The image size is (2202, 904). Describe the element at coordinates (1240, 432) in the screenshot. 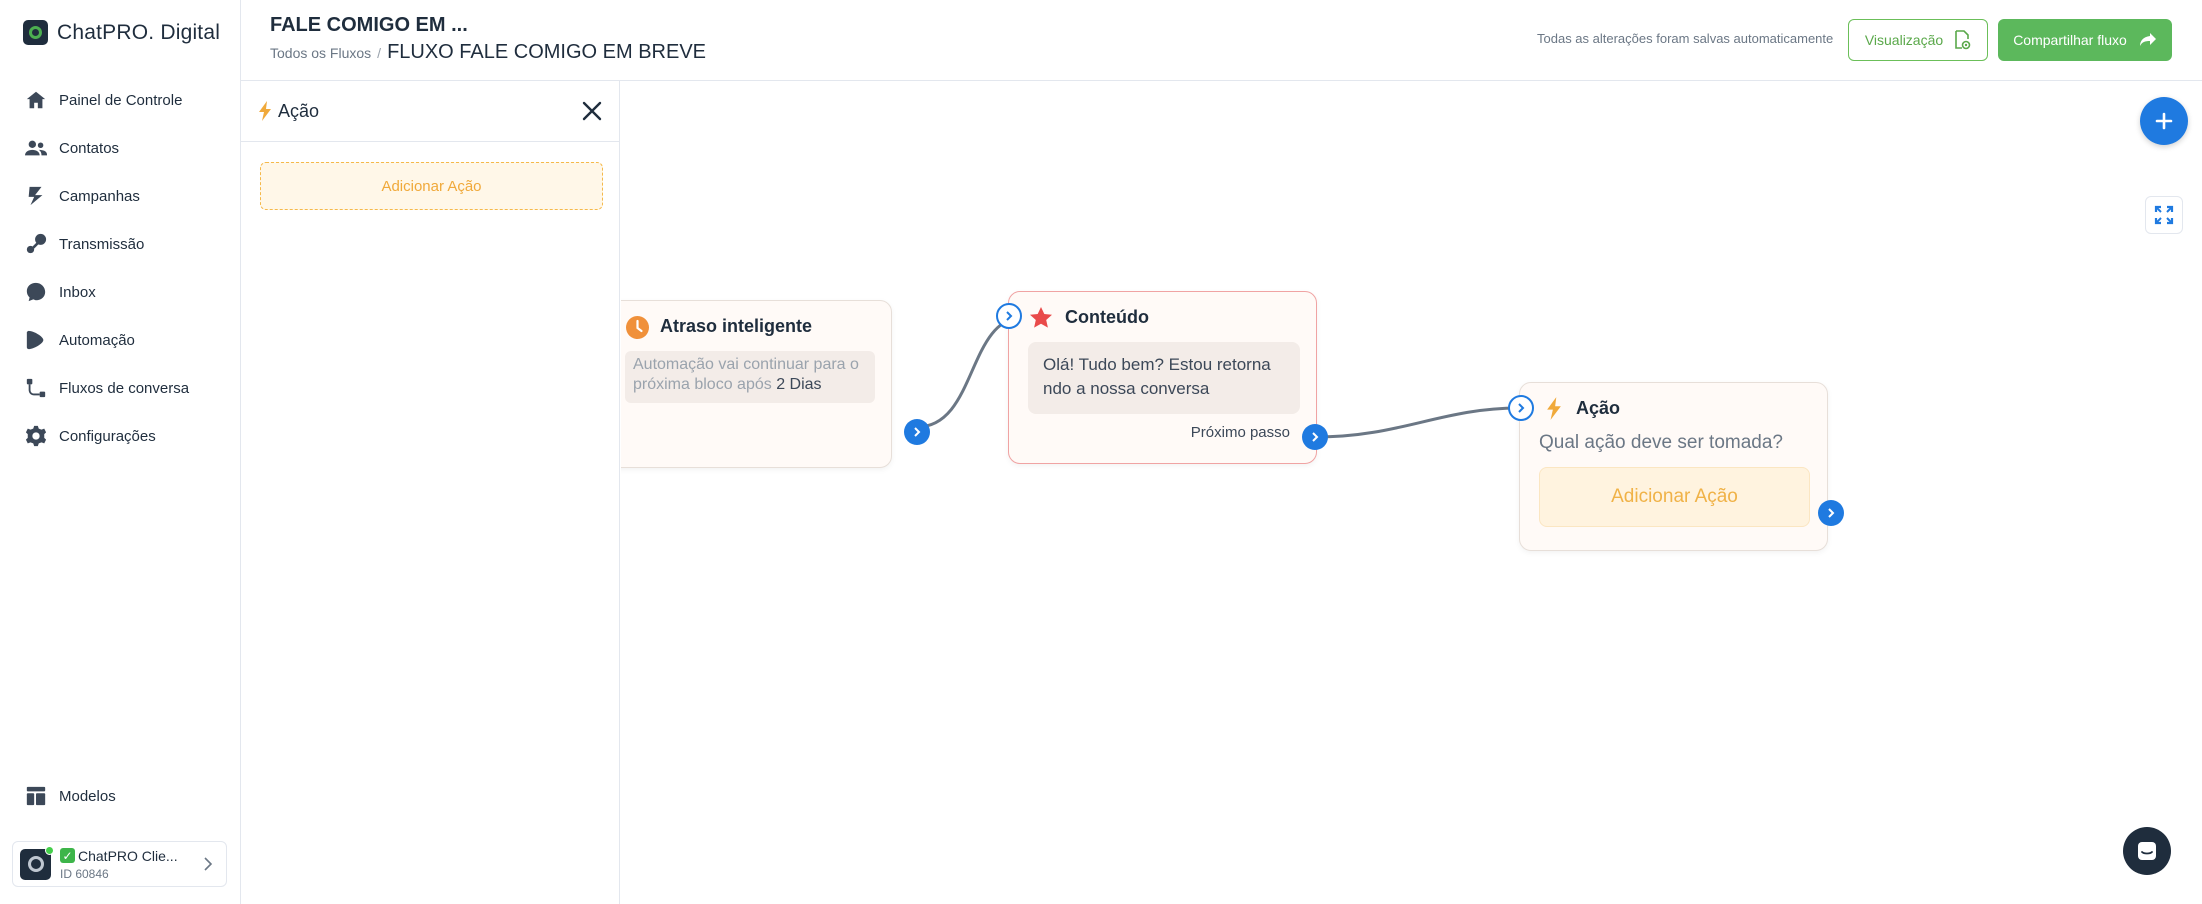

I see `next-step-label: Próximo passo` at that location.